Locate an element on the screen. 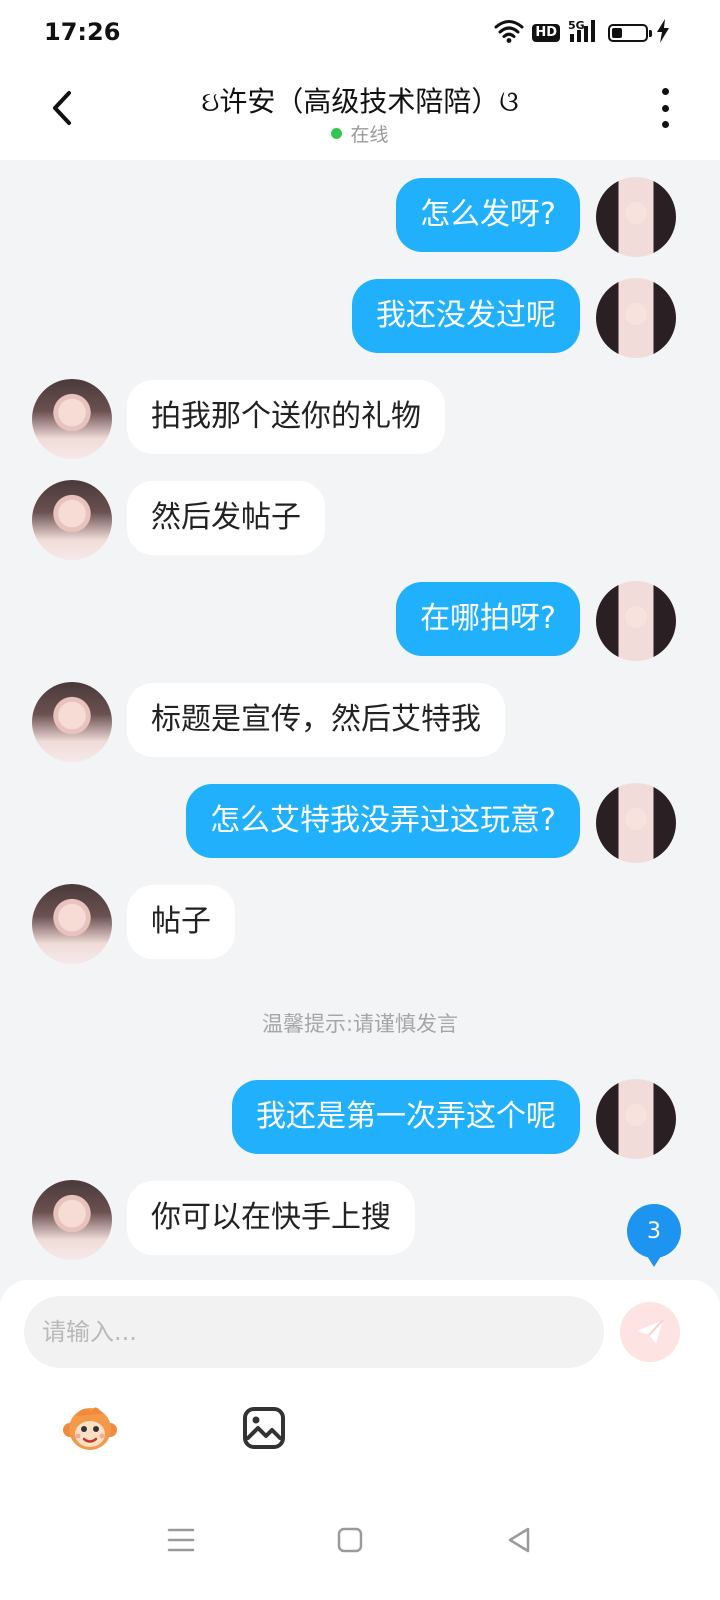 The height and width of the screenshot is (1600, 720). chat-header: ઇ许安（高级技术陪陪）ଓ 在线 is located at coordinates (360, 112).